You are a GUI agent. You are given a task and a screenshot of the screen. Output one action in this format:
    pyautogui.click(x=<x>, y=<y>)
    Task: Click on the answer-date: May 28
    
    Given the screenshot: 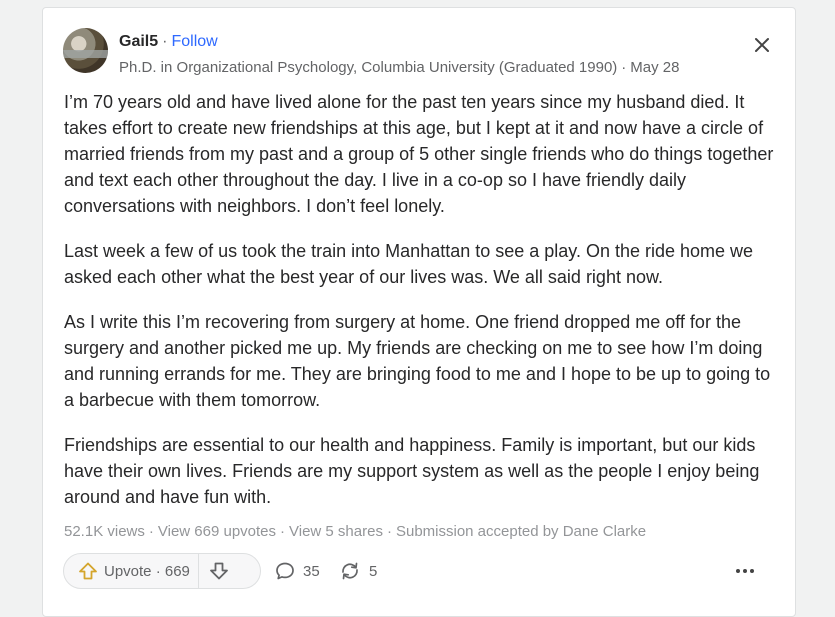 What is the action you would take?
    pyautogui.click(x=654, y=67)
    